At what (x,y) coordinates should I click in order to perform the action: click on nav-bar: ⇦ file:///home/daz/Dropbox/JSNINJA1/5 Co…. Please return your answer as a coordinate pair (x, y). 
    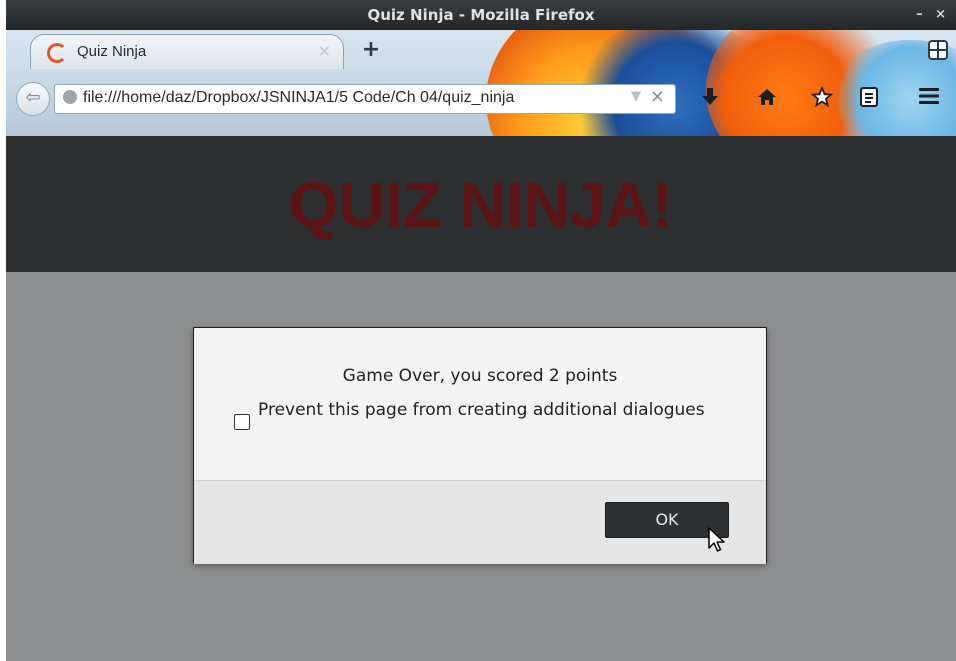
    Looking at the image, I should click on (481, 104).